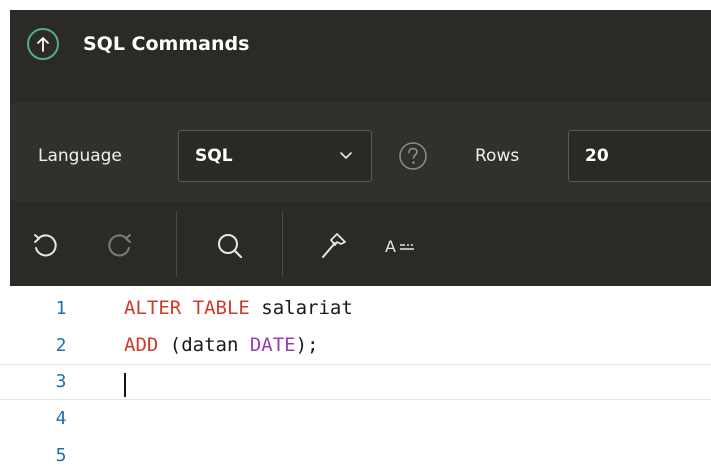 This screenshot has width=711, height=467. Describe the element at coordinates (141, 345) in the screenshot. I see `keyword-token: ADD` at that location.